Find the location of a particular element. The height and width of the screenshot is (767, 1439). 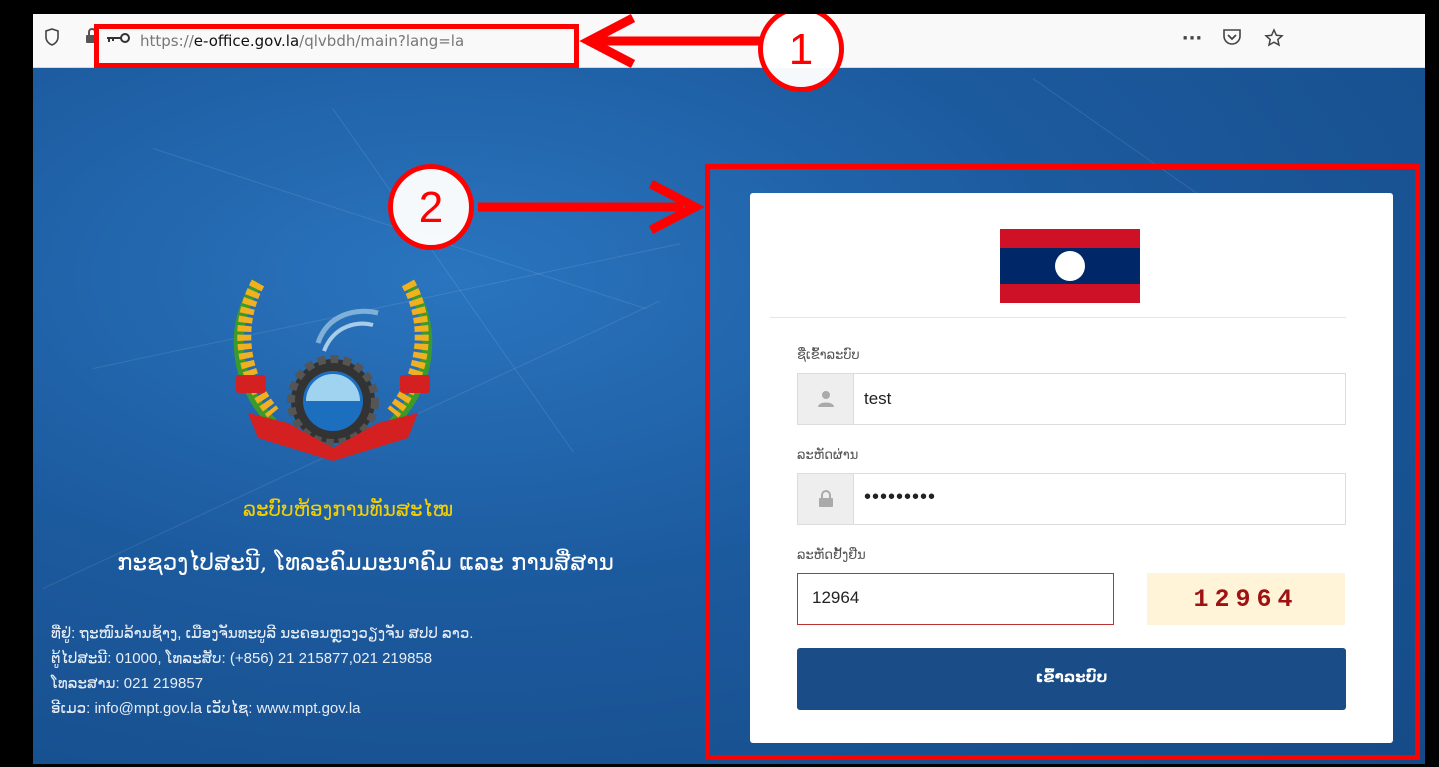

annotation-marker-2: 2 is located at coordinates (431, 207).